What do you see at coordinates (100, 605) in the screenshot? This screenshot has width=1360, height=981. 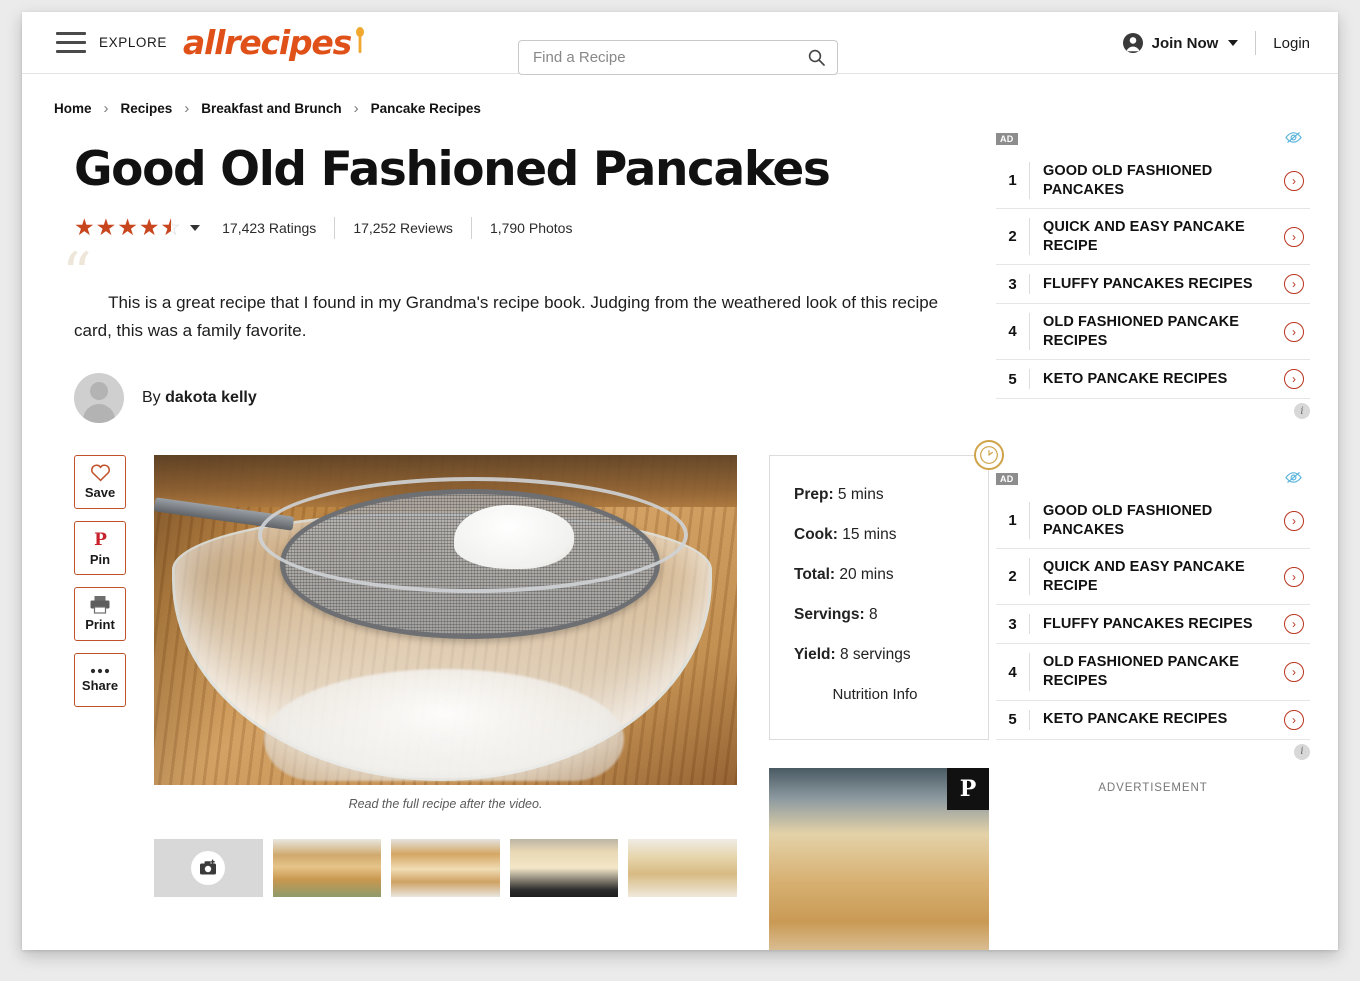 I see `printer-icon` at bounding box center [100, 605].